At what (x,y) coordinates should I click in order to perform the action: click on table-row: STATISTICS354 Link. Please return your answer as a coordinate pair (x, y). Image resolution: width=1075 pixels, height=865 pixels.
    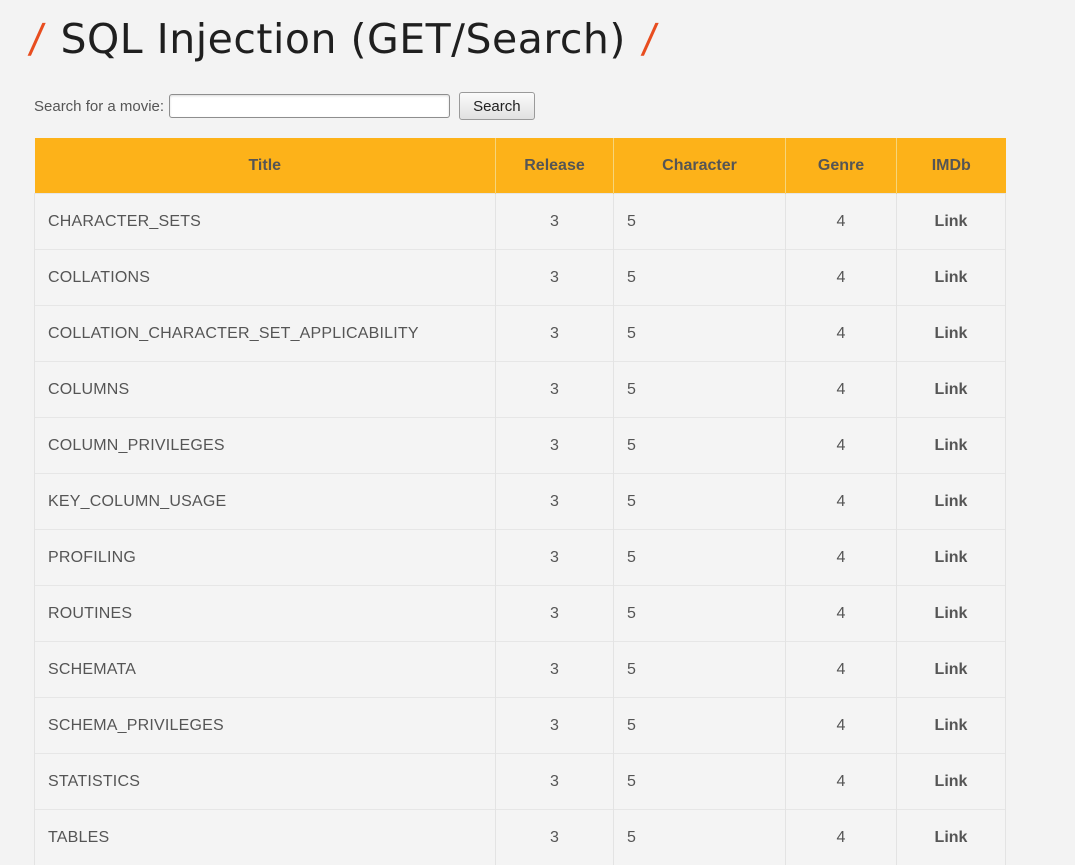
    Looking at the image, I should click on (520, 782).